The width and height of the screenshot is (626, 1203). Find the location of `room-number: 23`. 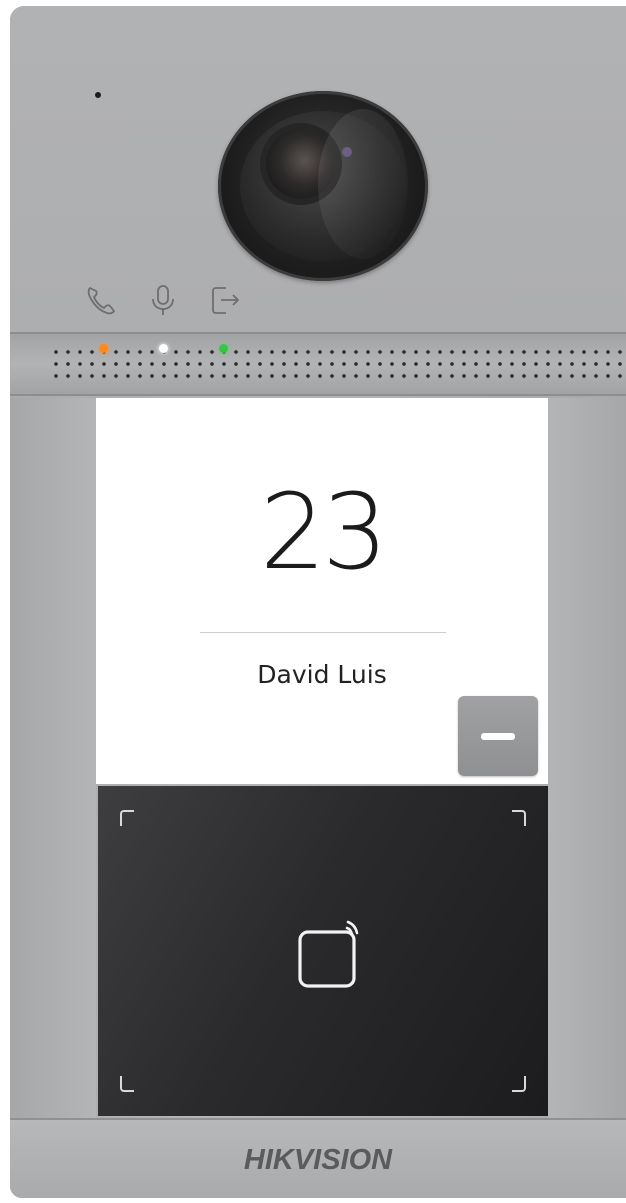

room-number: 23 is located at coordinates (323, 532).